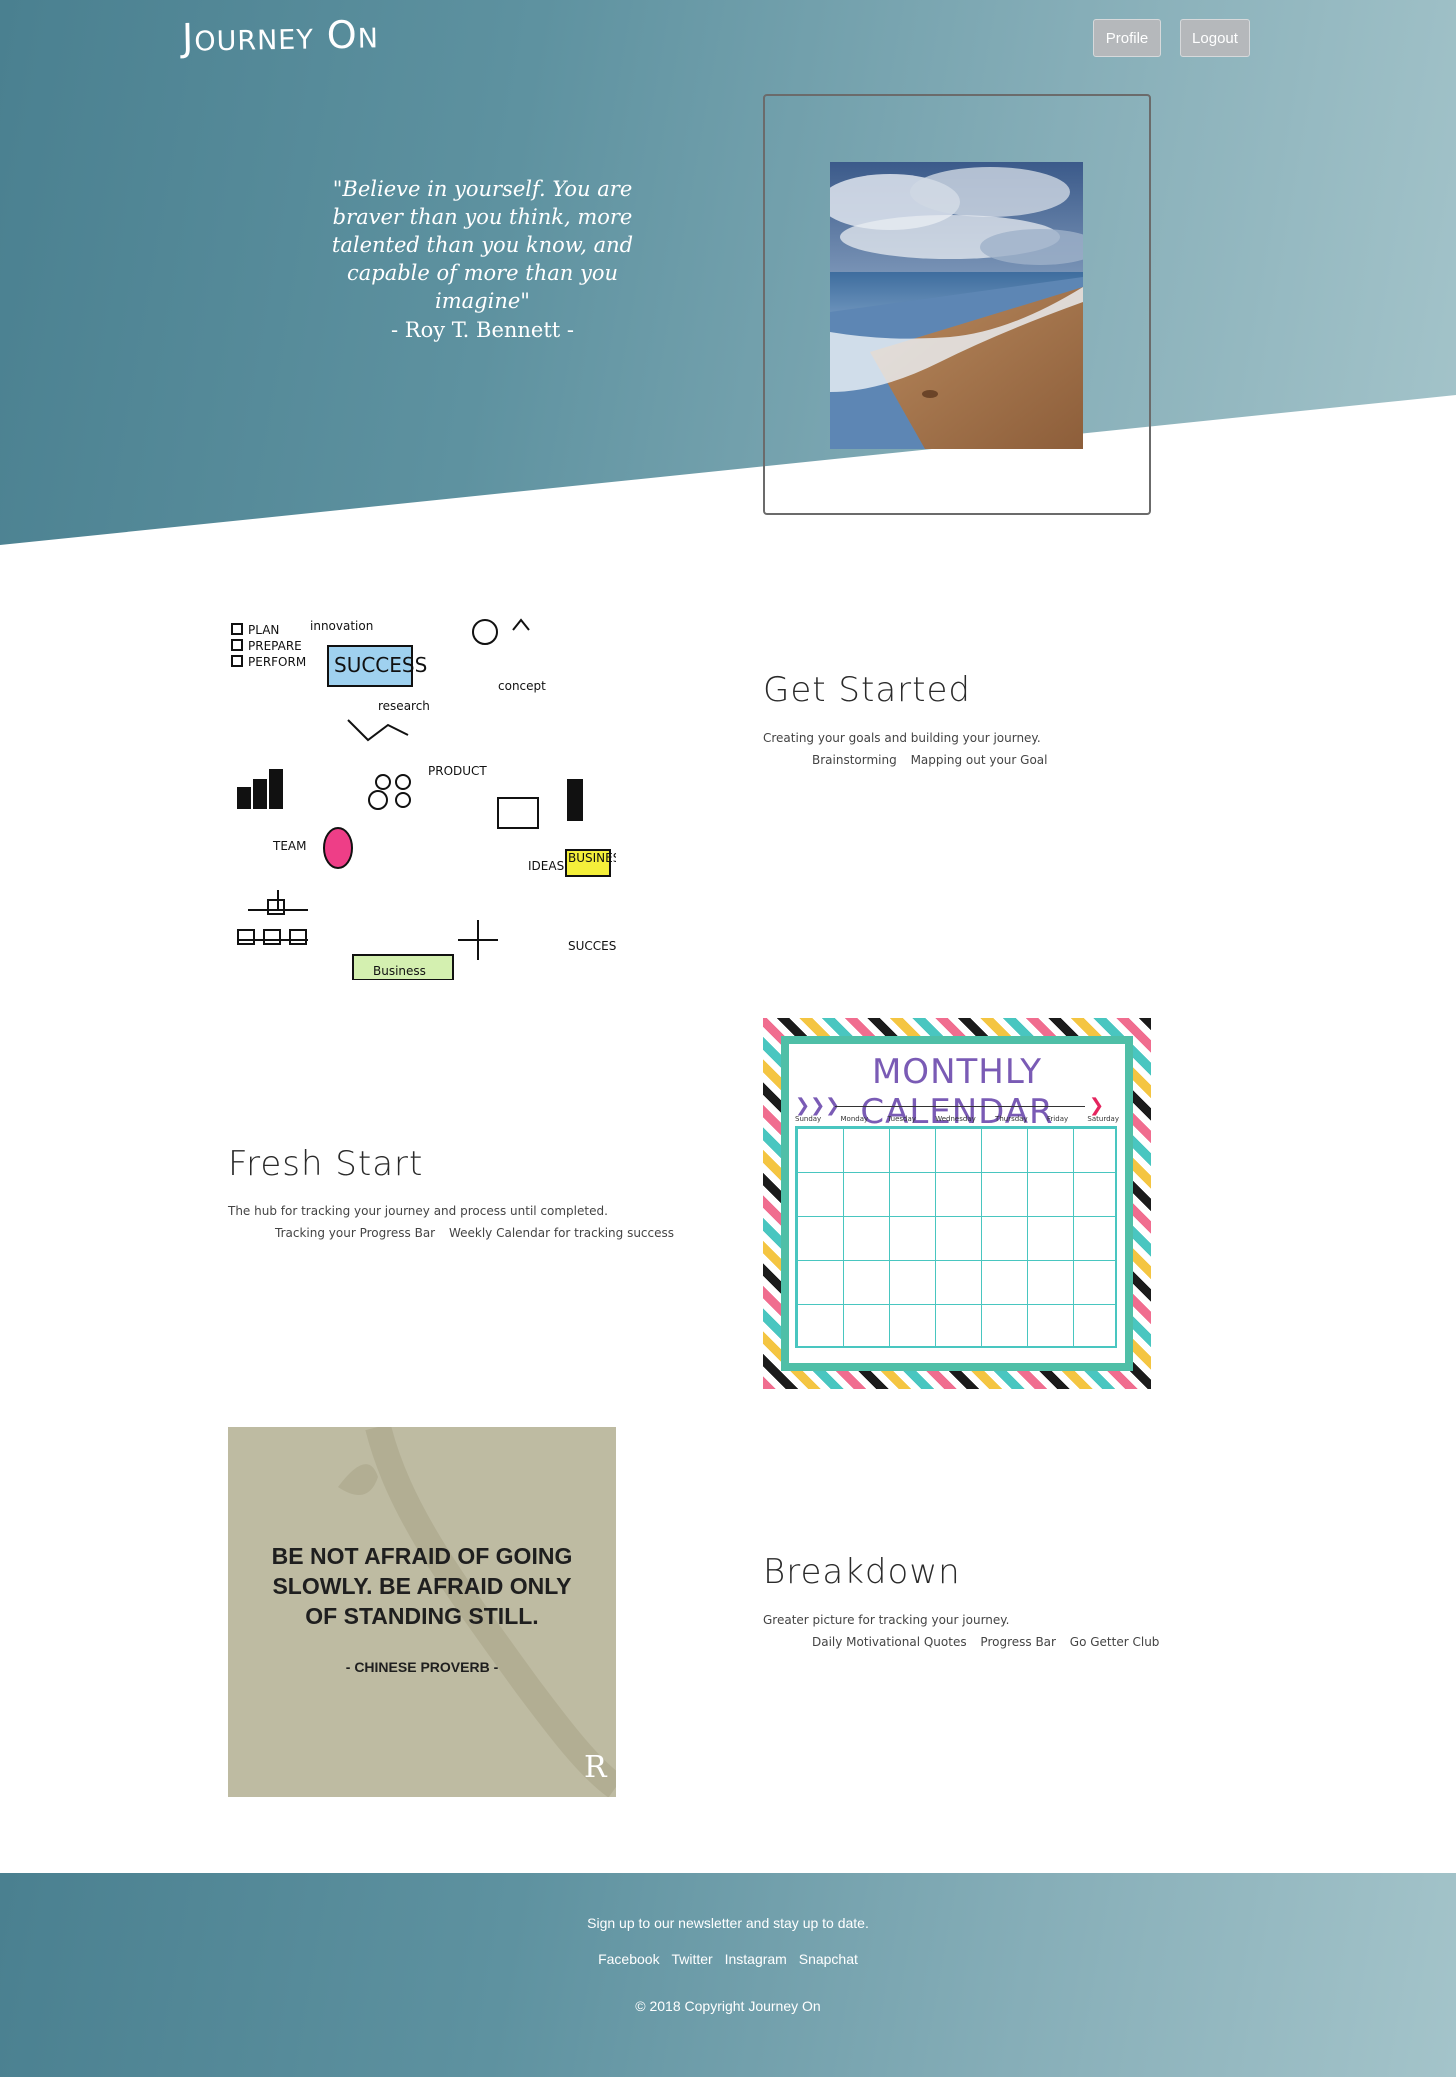  What do you see at coordinates (1057, 1119) in the screenshot?
I see `weekday-friday: Friday` at bounding box center [1057, 1119].